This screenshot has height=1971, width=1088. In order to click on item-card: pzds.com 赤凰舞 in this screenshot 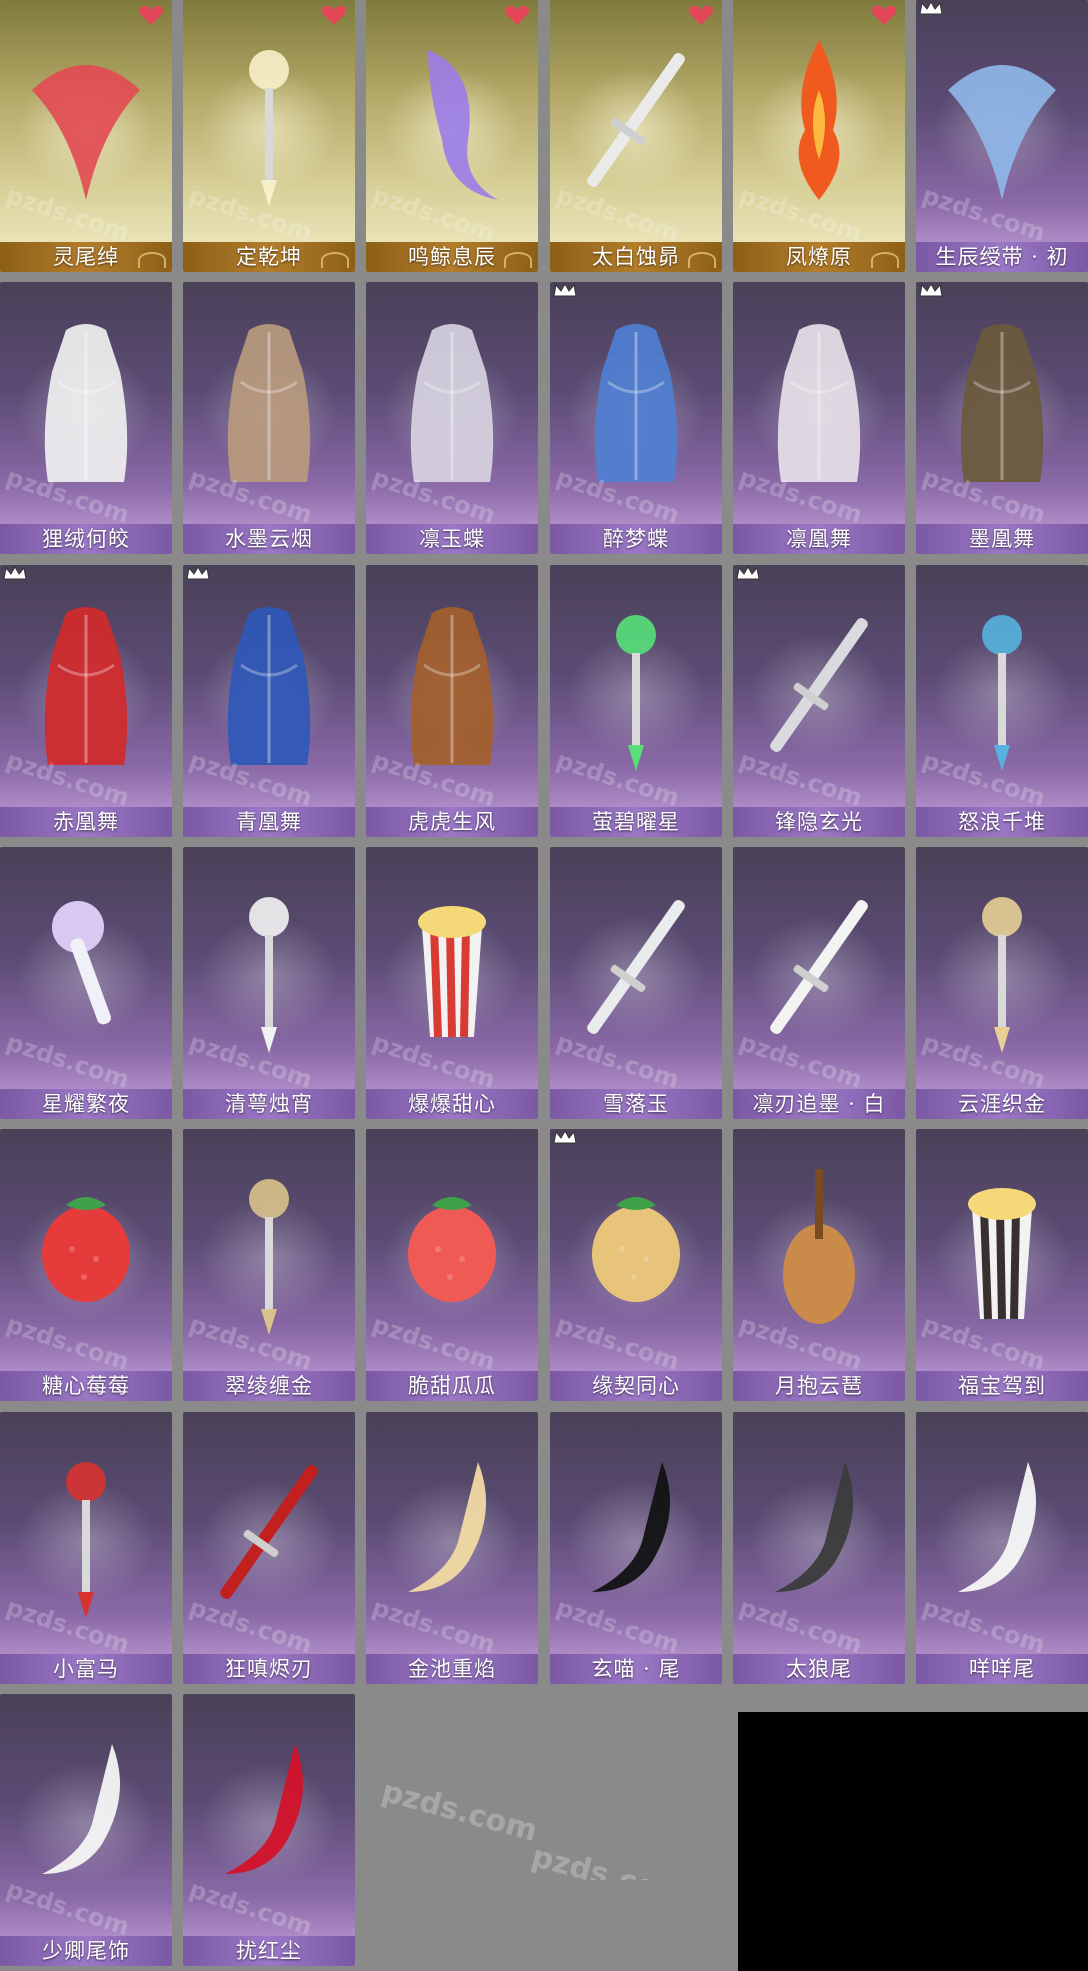, I will do `click(86, 701)`.